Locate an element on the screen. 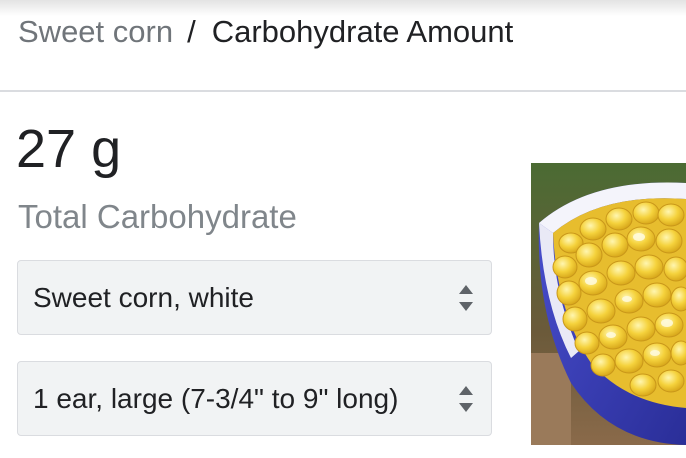  food-select: Sweet corn, white is located at coordinates (254, 297).